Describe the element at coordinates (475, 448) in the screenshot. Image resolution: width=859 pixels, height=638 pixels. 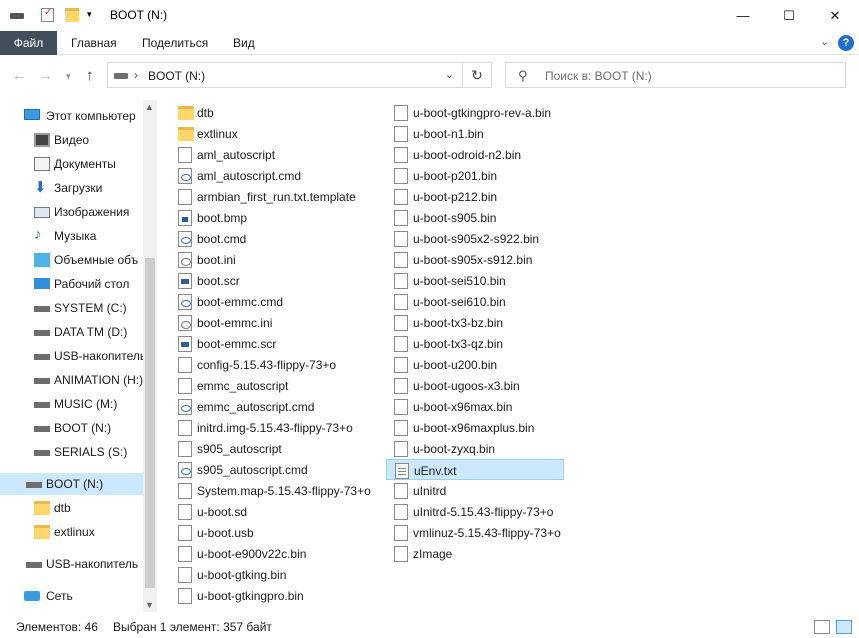
I see `file-item: u-boot-zyxq.bin` at that location.